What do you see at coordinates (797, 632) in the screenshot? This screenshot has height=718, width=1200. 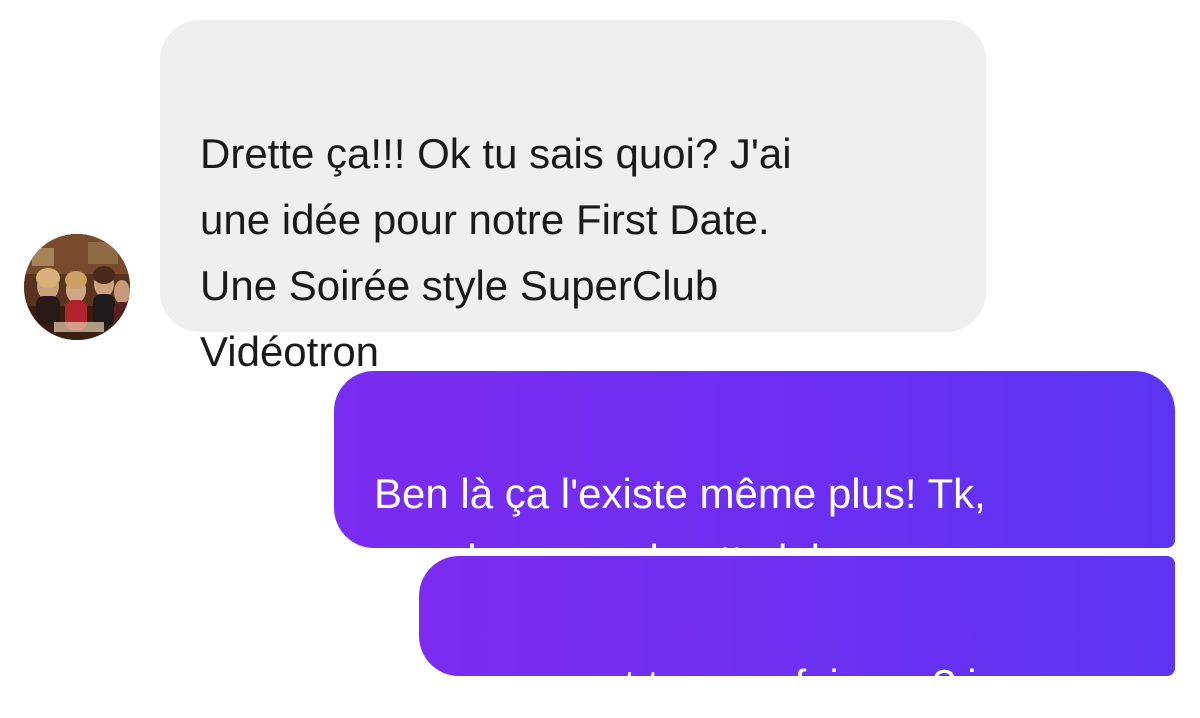 I see `outgoing-message-bubble: comment tu veux faire ça? je` at bounding box center [797, 632].